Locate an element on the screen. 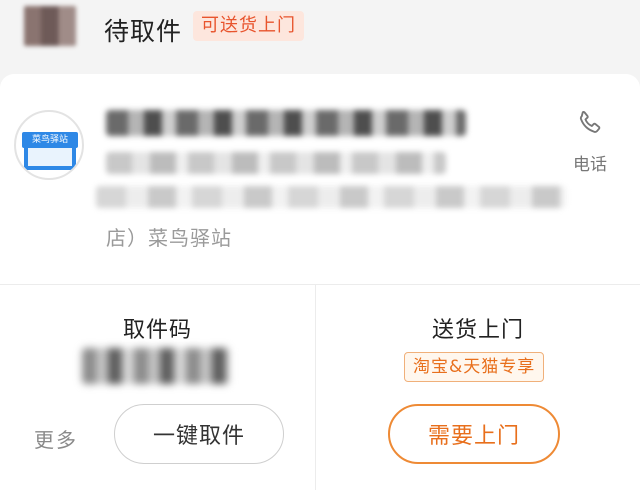 Image resolution: width=640 pixels, height=490 pixels. station-logo: 菜鸟驿站 is located at coordinates (49, 145).